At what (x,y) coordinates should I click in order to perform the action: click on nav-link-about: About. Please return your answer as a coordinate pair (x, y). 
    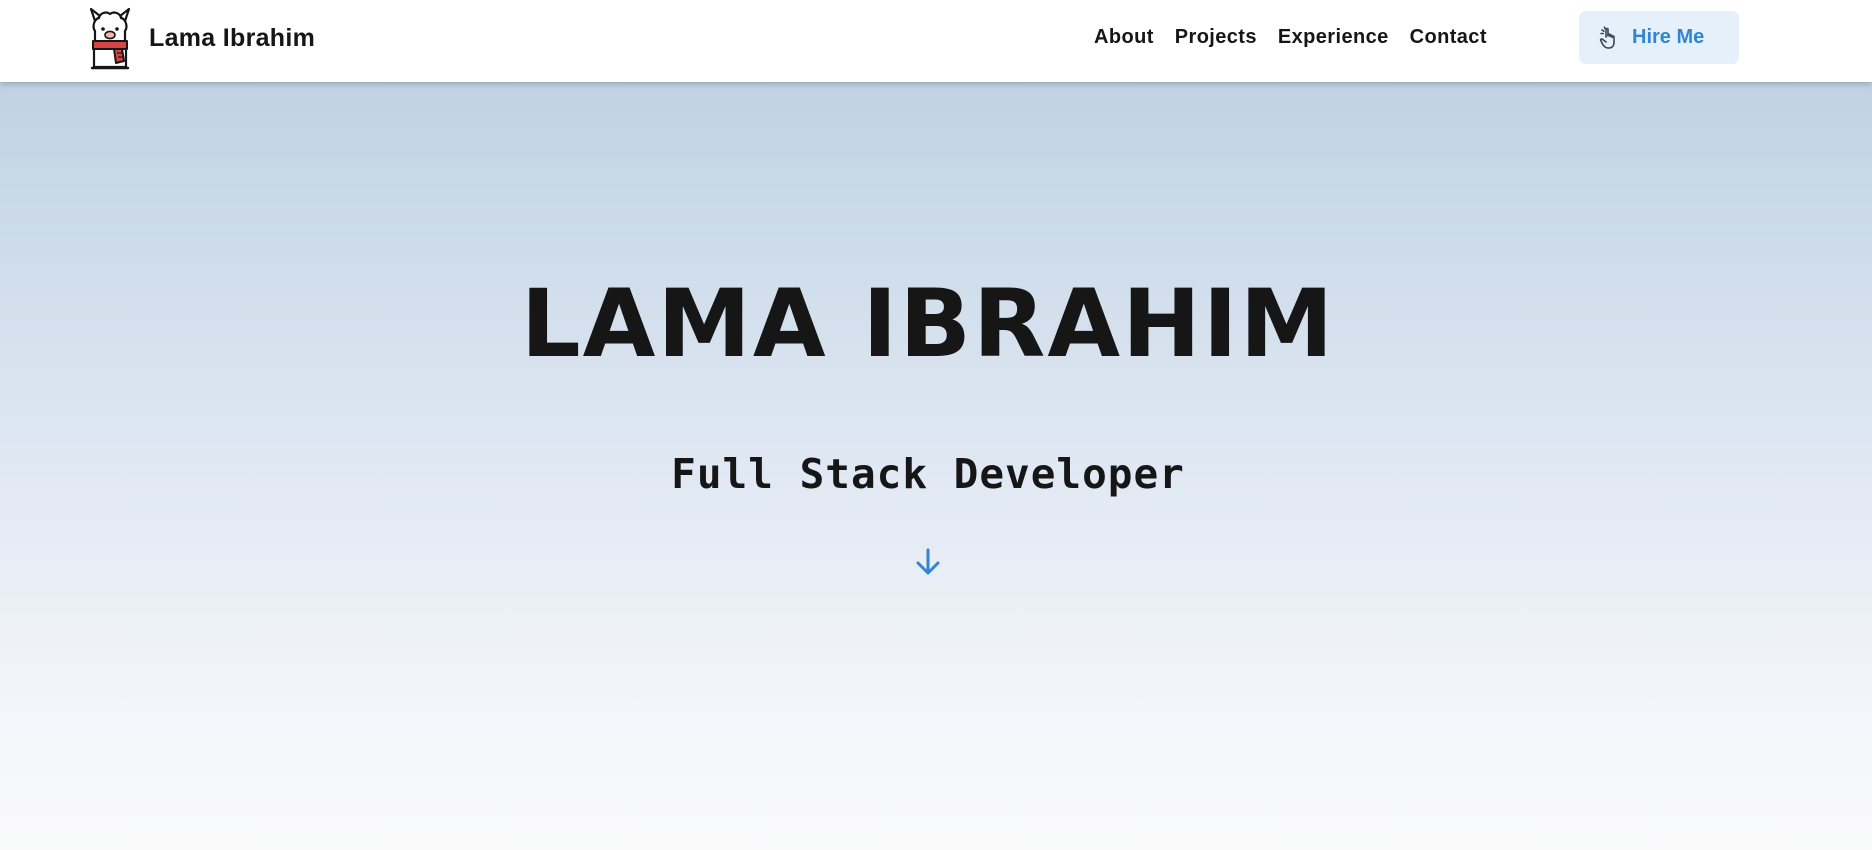
    Looking at the image, I should click on (1124, 37).